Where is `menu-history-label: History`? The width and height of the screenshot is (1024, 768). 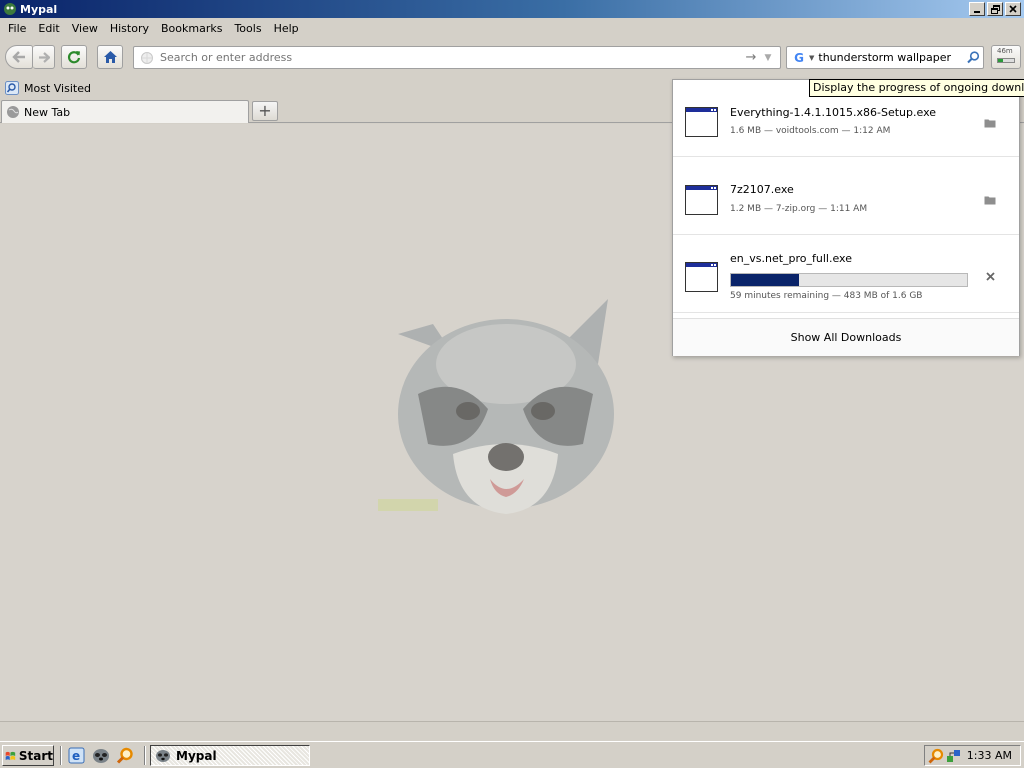
menu-history-label: History is located at coordinates (129, 28).